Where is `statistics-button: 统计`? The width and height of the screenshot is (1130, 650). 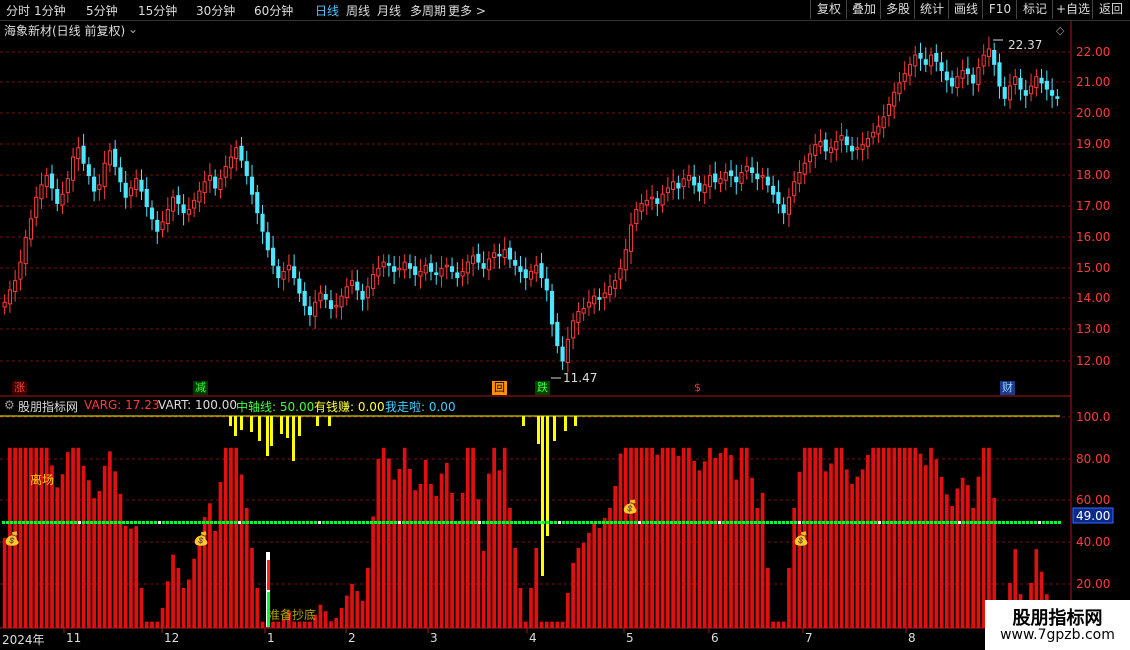
statistics-button: 统计 is located at coordinates (931, 9).